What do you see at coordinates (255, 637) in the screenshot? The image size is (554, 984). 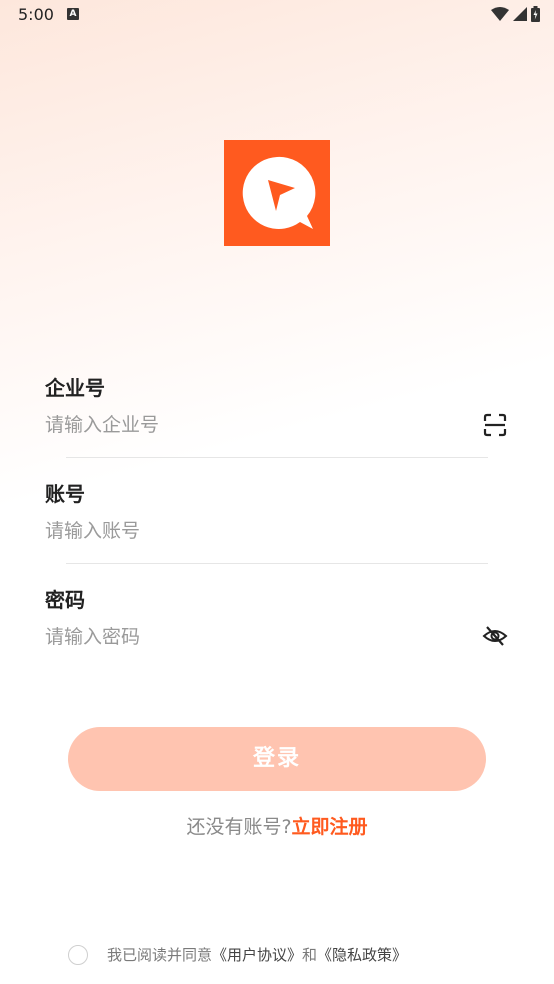 I see `password-input` at bounding box center [255, 637].